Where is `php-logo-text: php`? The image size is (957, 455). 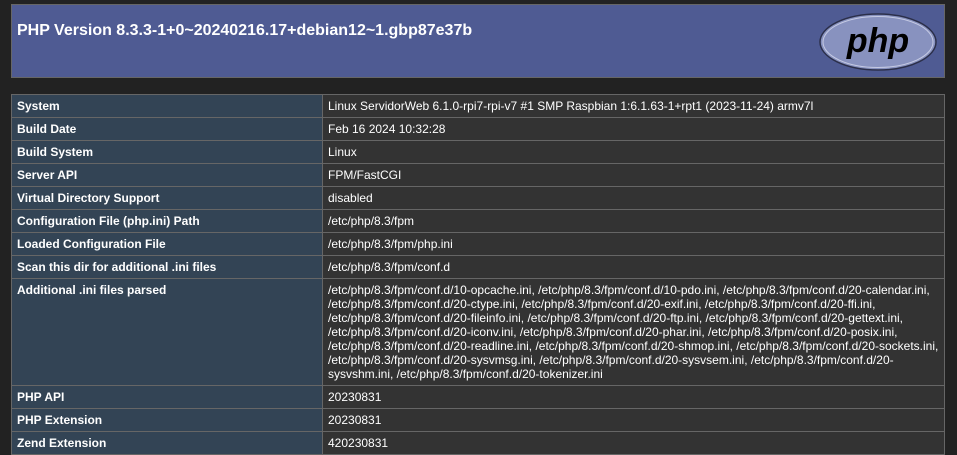
php-logo-text: php is located at coordinates (877, 41).